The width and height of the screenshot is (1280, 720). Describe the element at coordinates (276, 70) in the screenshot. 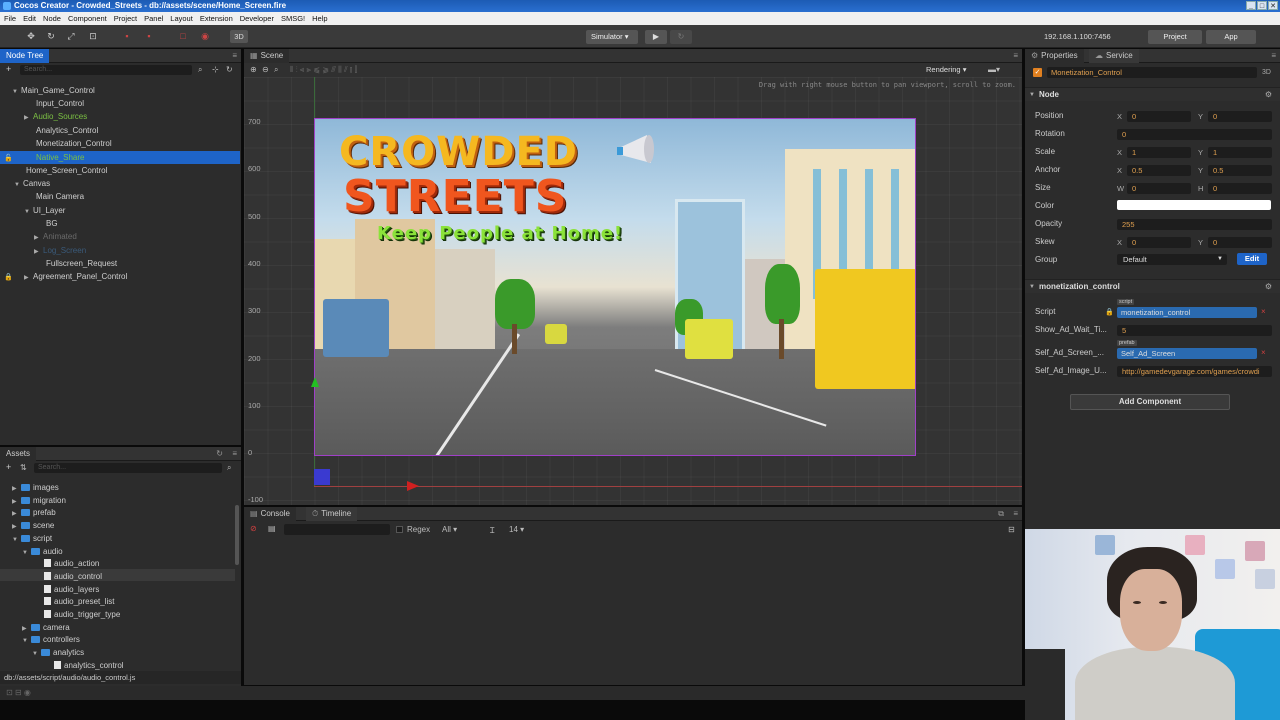

I see `zoom-fit-icon: ⌕` at that location.